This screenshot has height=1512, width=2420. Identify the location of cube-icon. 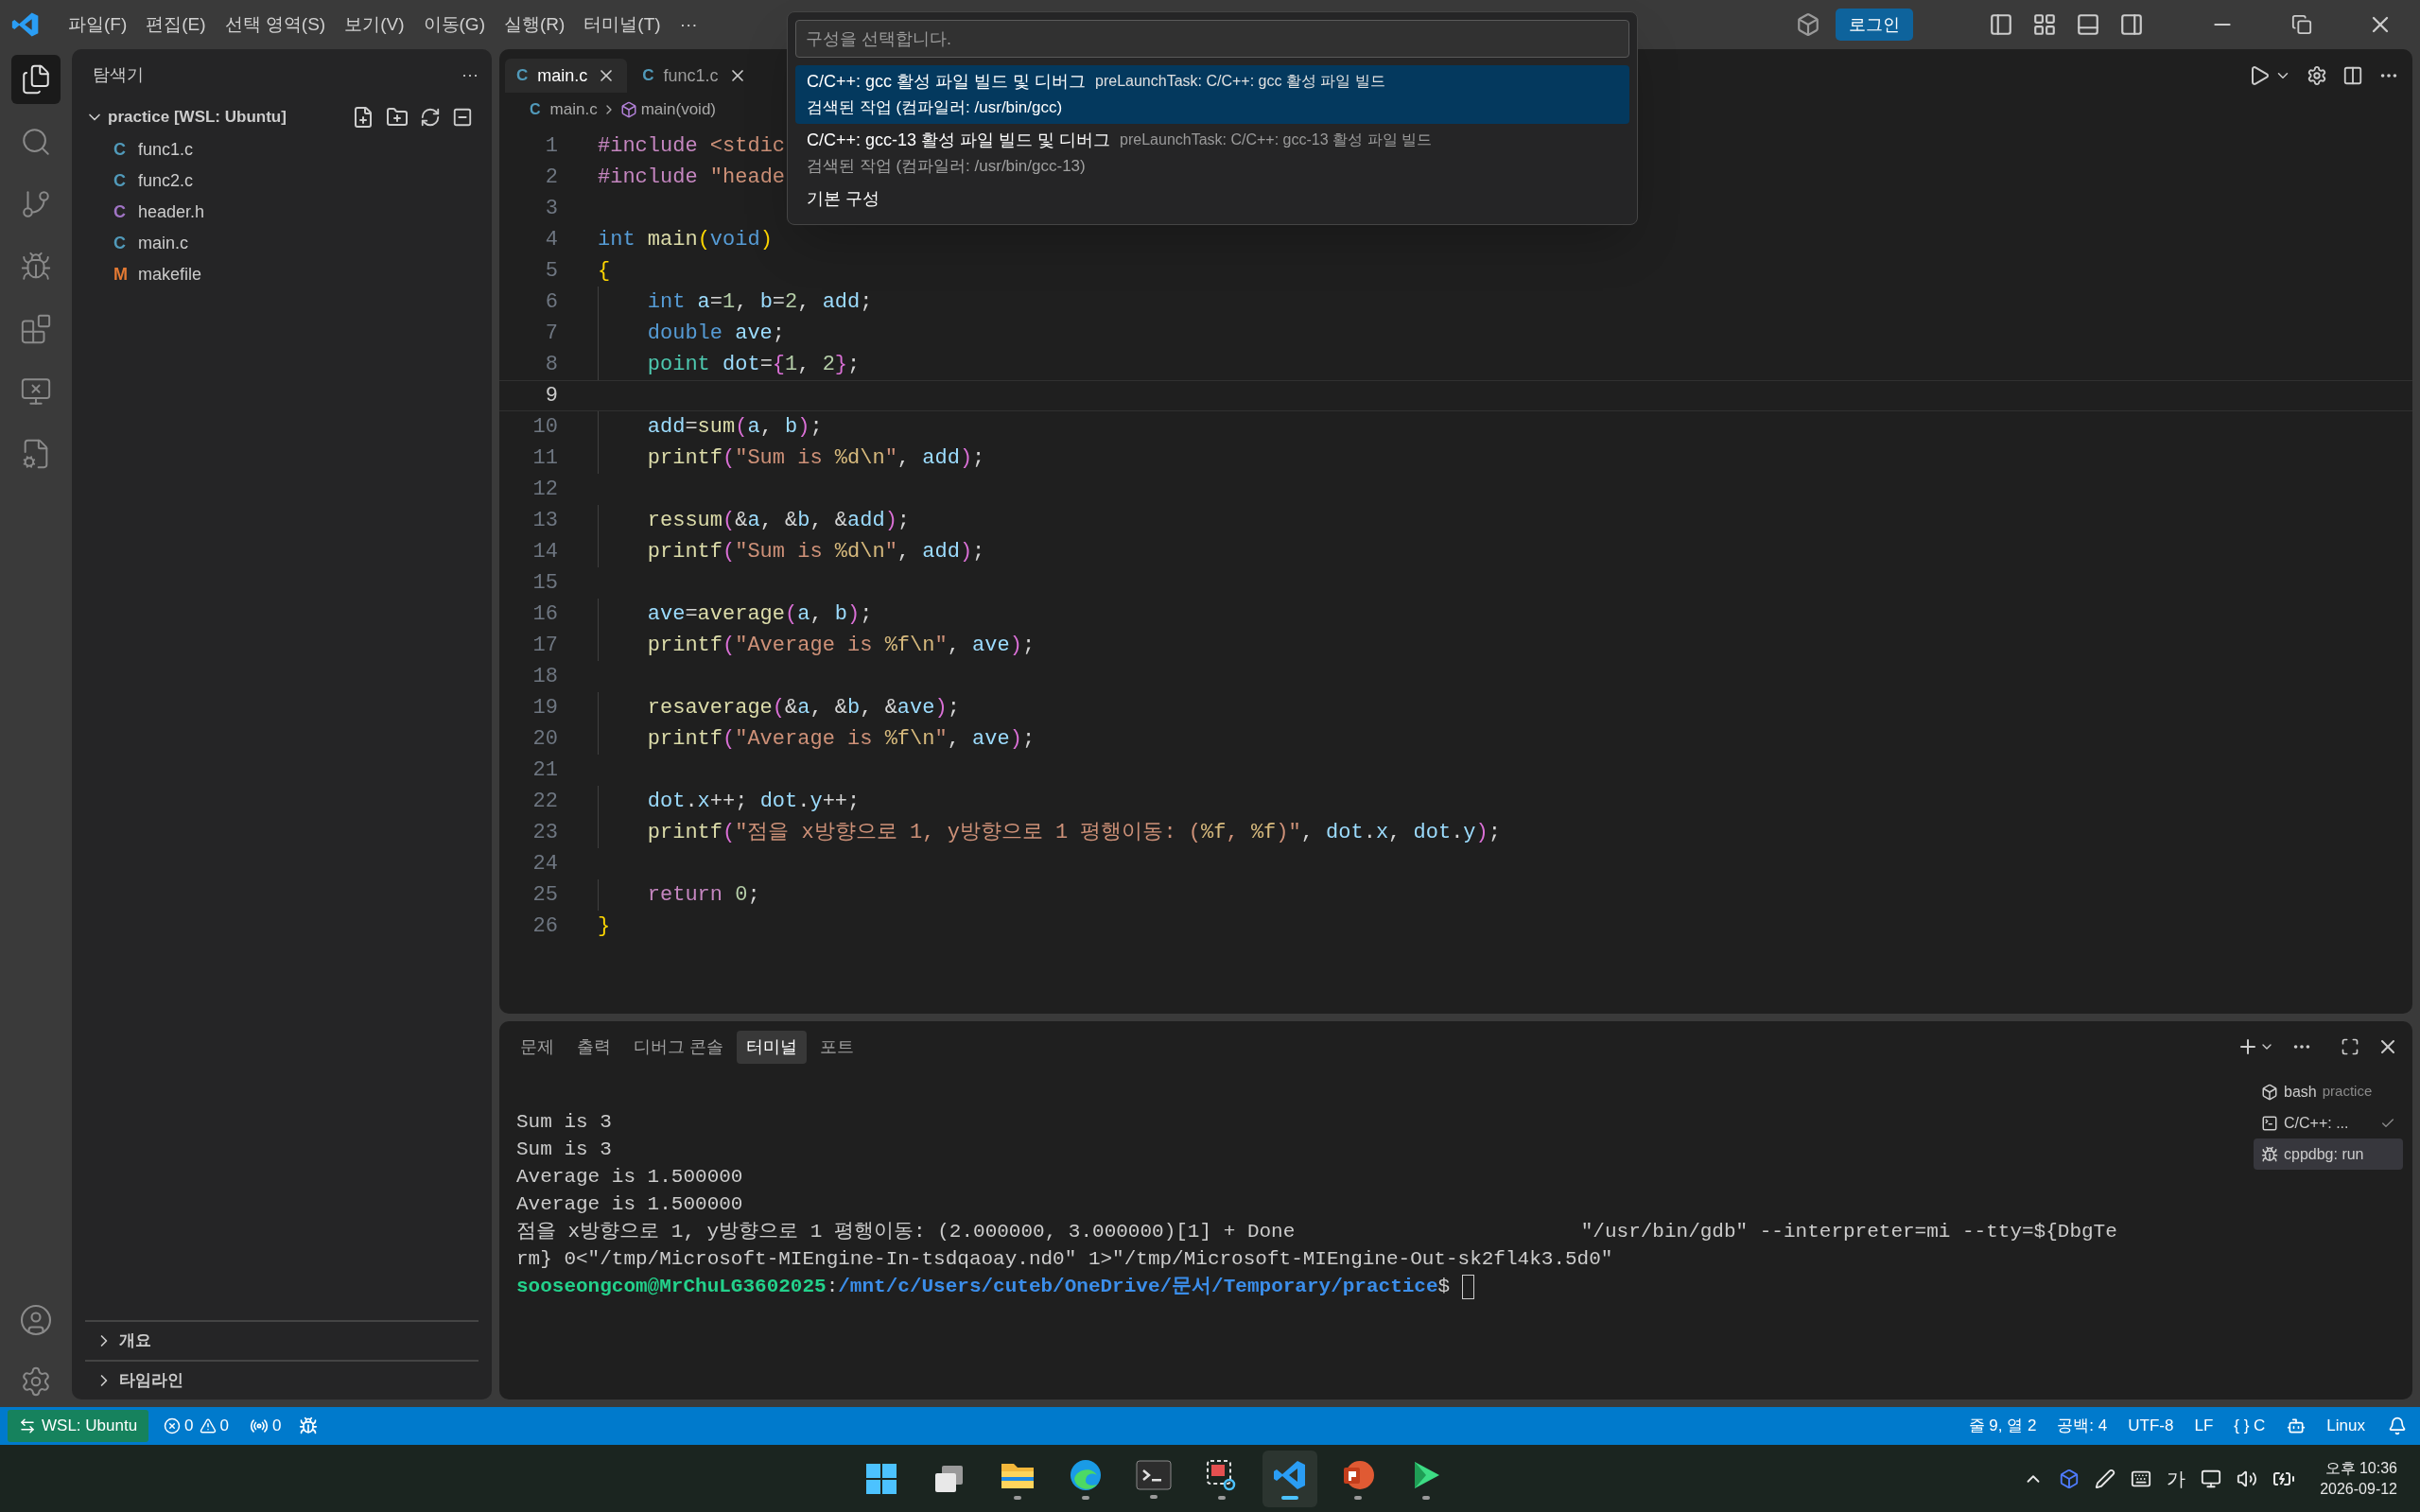
(2269, 1092).